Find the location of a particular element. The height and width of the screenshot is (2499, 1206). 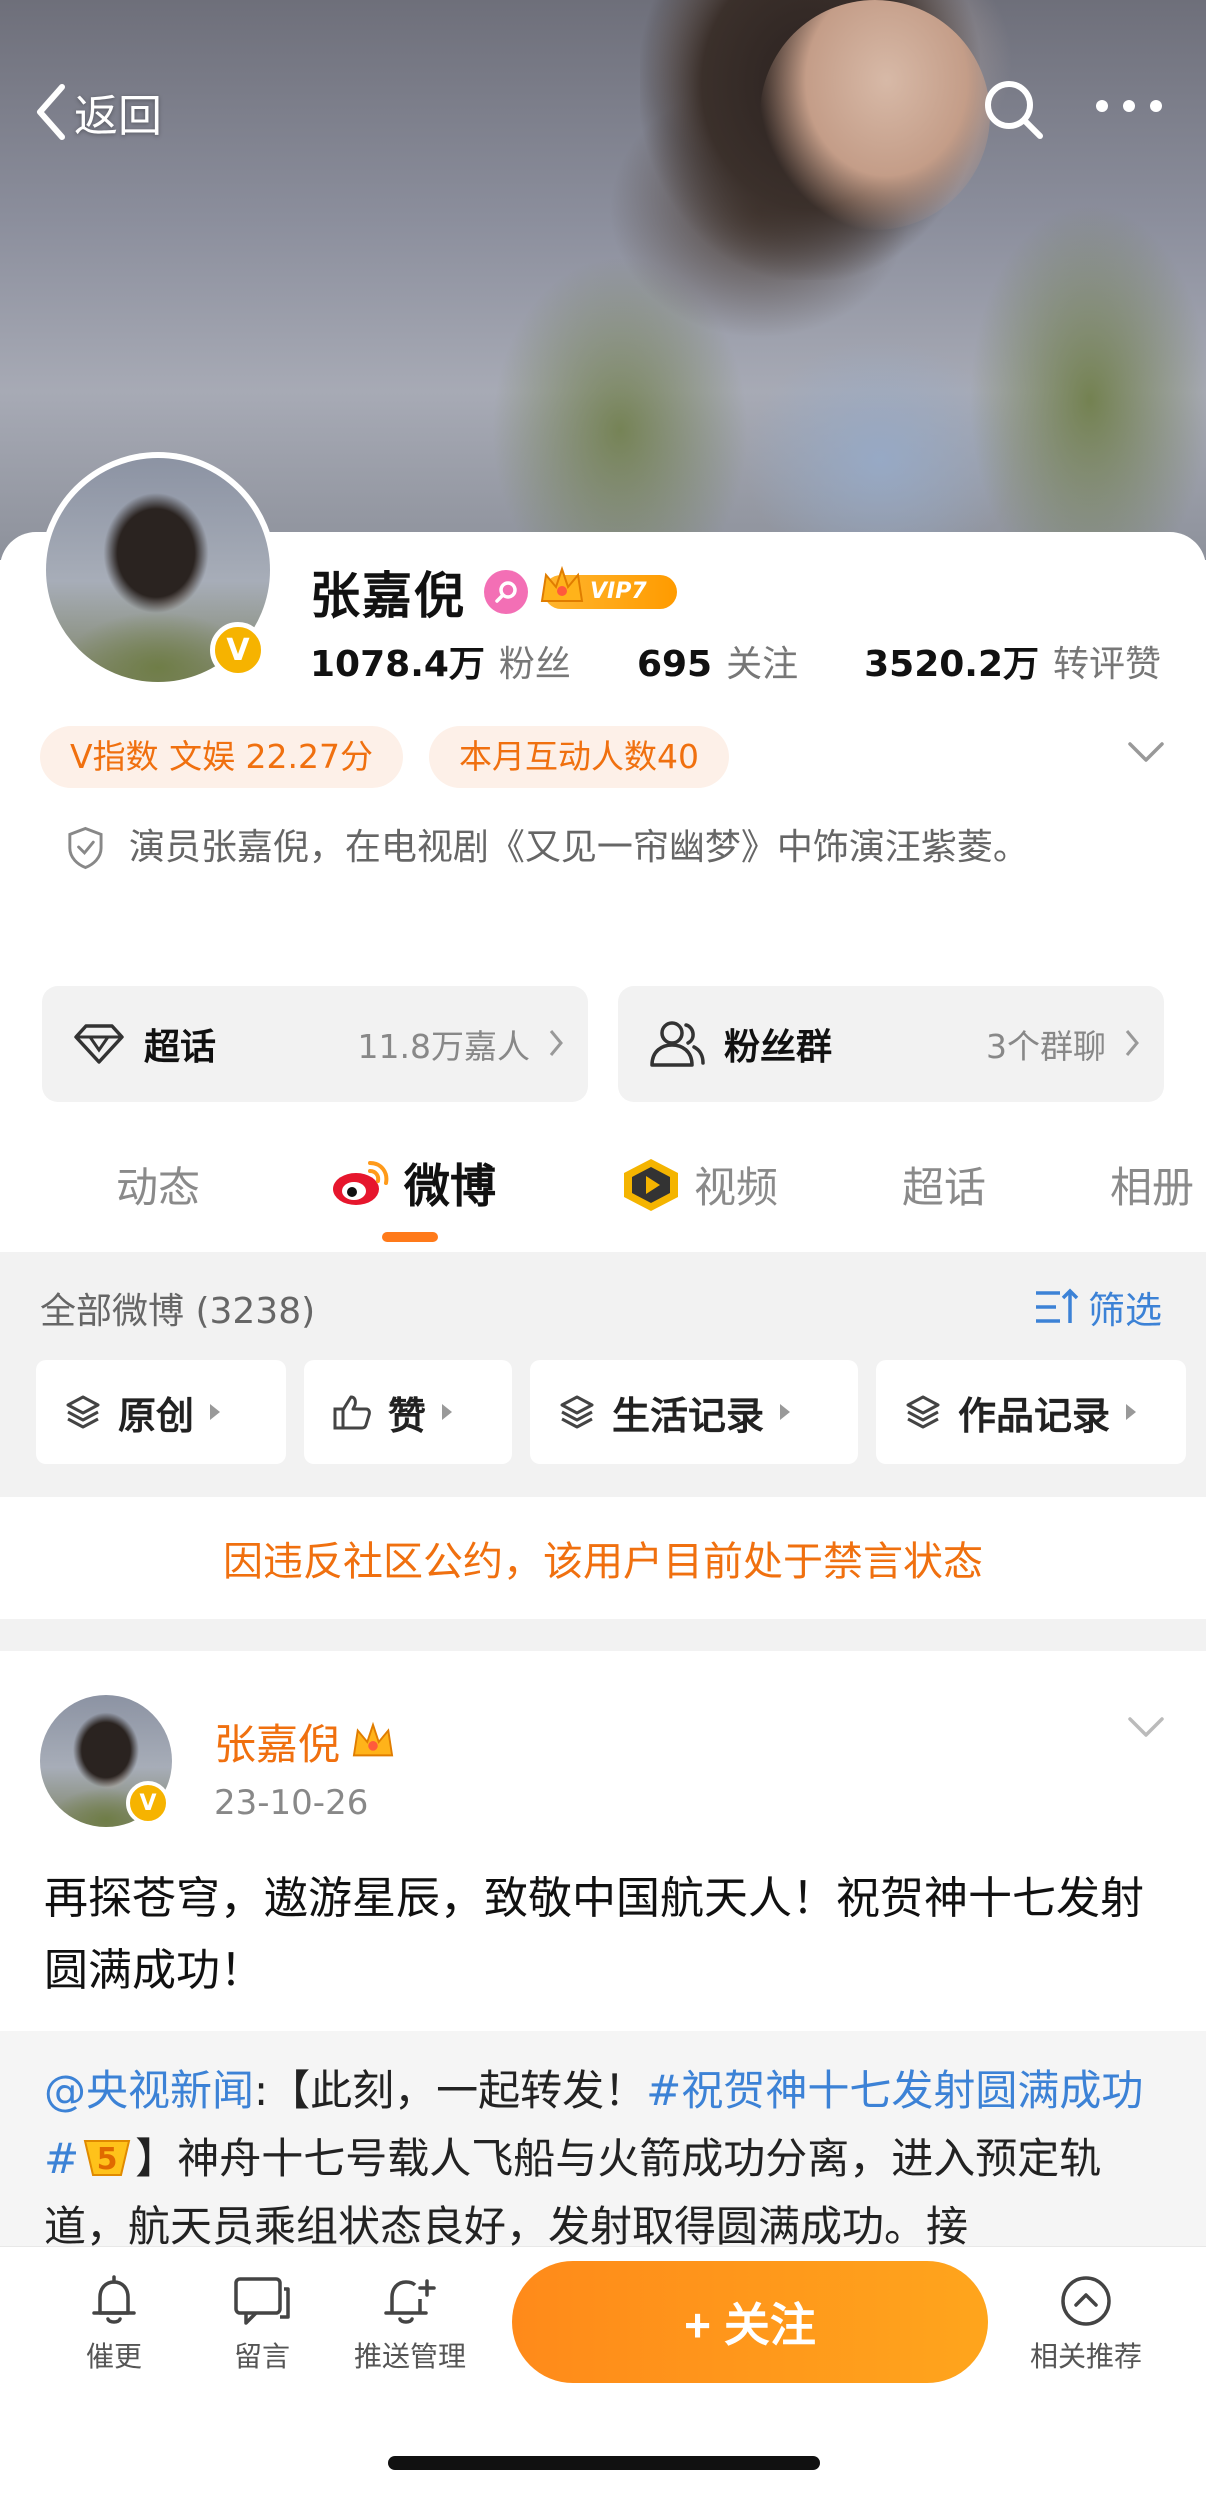

post-time: 23-10-26 is located at coordinates (291, 1803).